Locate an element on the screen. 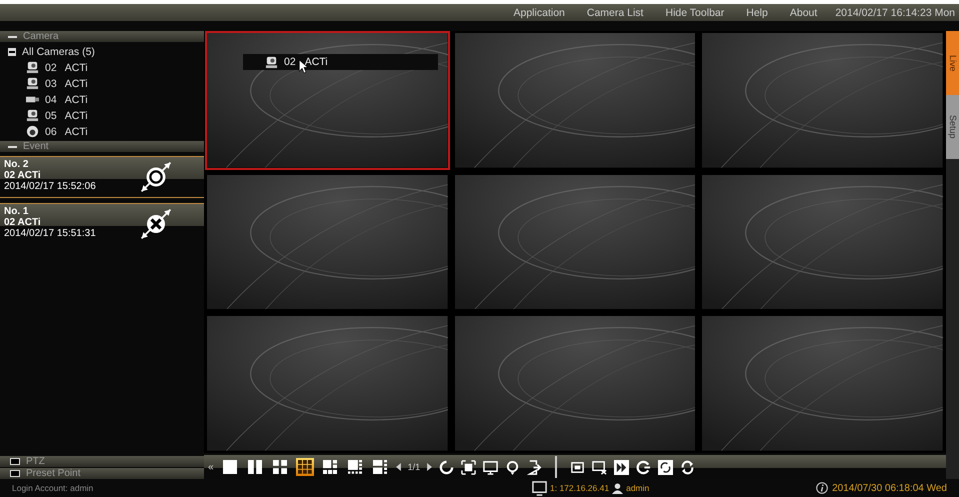 Image resolution: width=959 pixels, height=497 pixels. login-account-text: Login Account: admin is located at coordinates (52, 488).